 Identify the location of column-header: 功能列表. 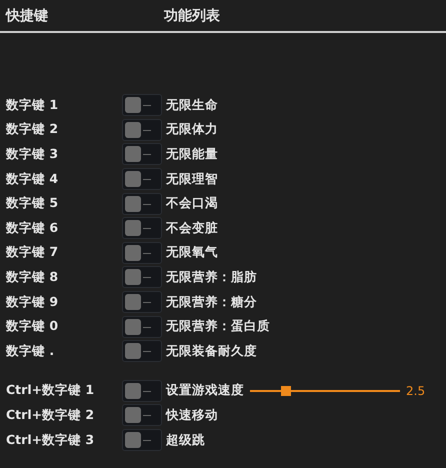
(192, 15).